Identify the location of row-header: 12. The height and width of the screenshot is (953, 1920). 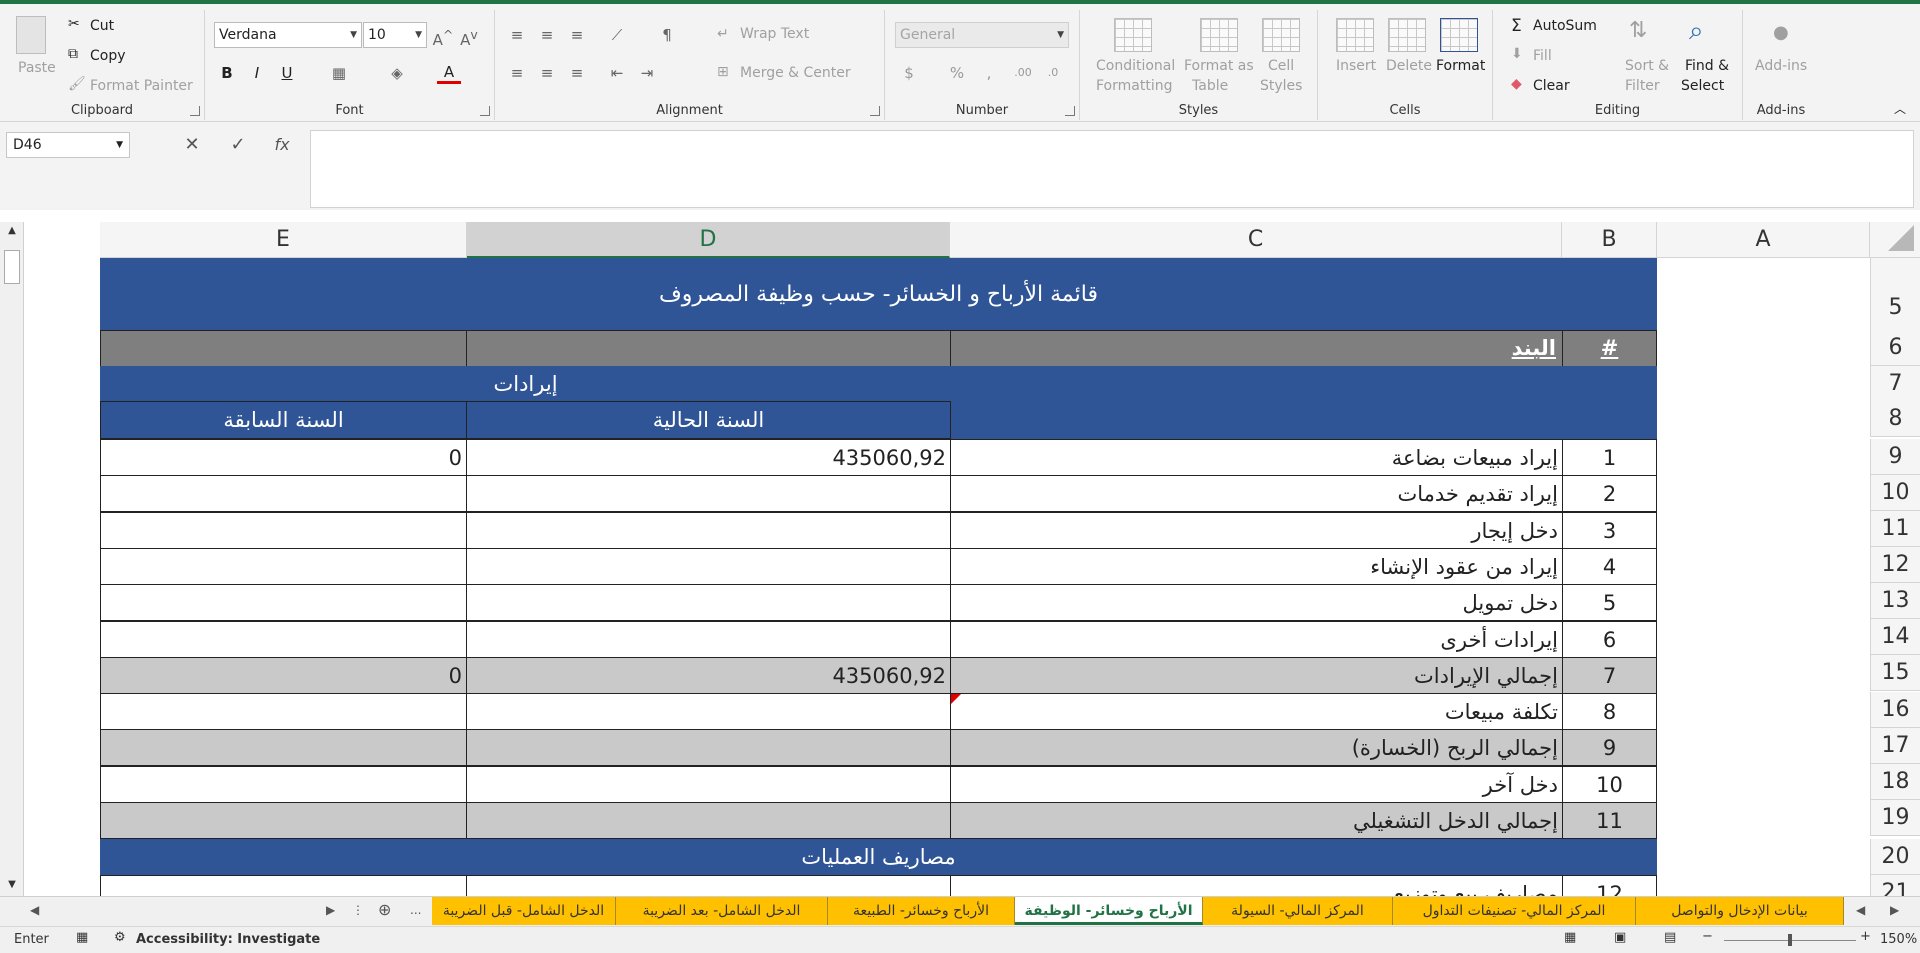
(1895, 565).